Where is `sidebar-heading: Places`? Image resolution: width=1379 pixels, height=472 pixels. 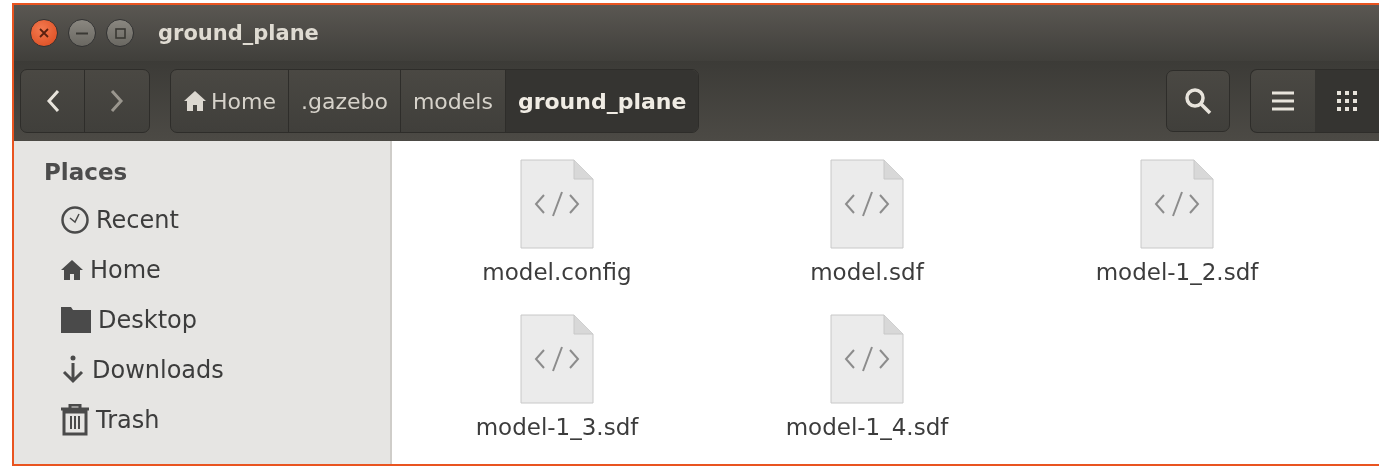
sidebar-heading: Places is located at coordinates (86, 172).